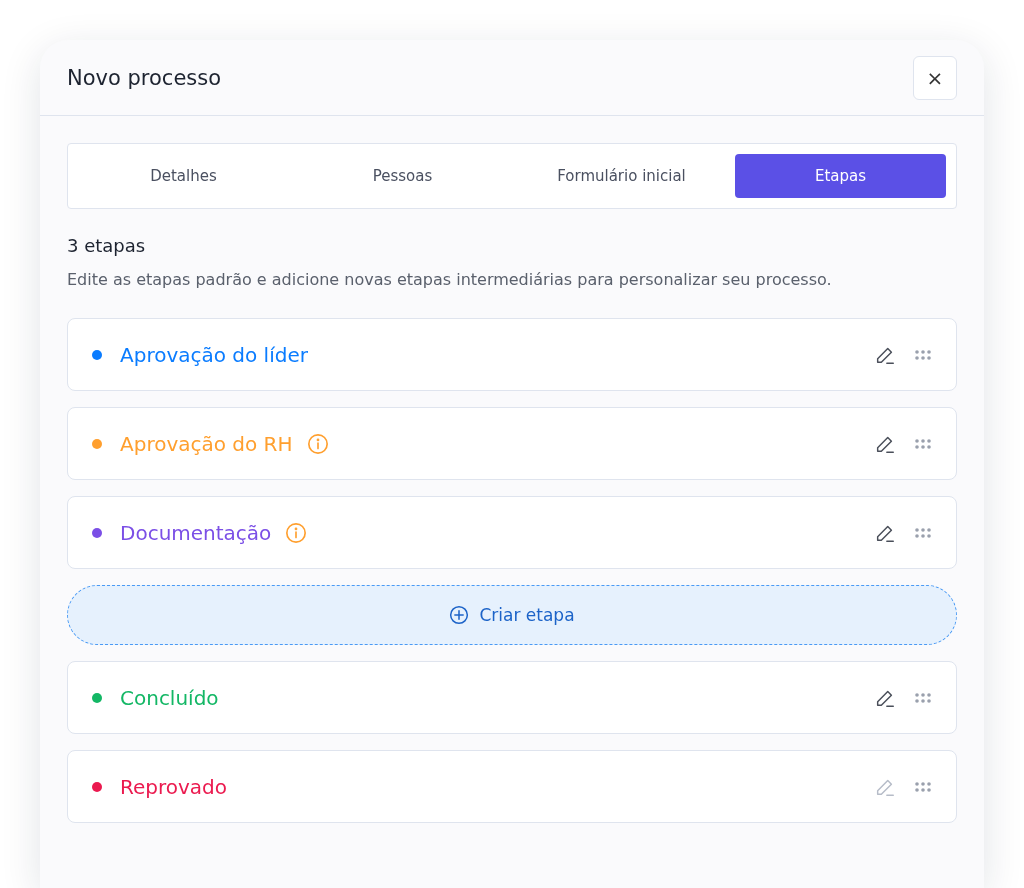  Describe the element at coordinates (450, 280) in the screenshot. I see `section-description: Edite as etapas padrão e adicione novas etapas intermediárias para personalizar seu processo.` at that location.